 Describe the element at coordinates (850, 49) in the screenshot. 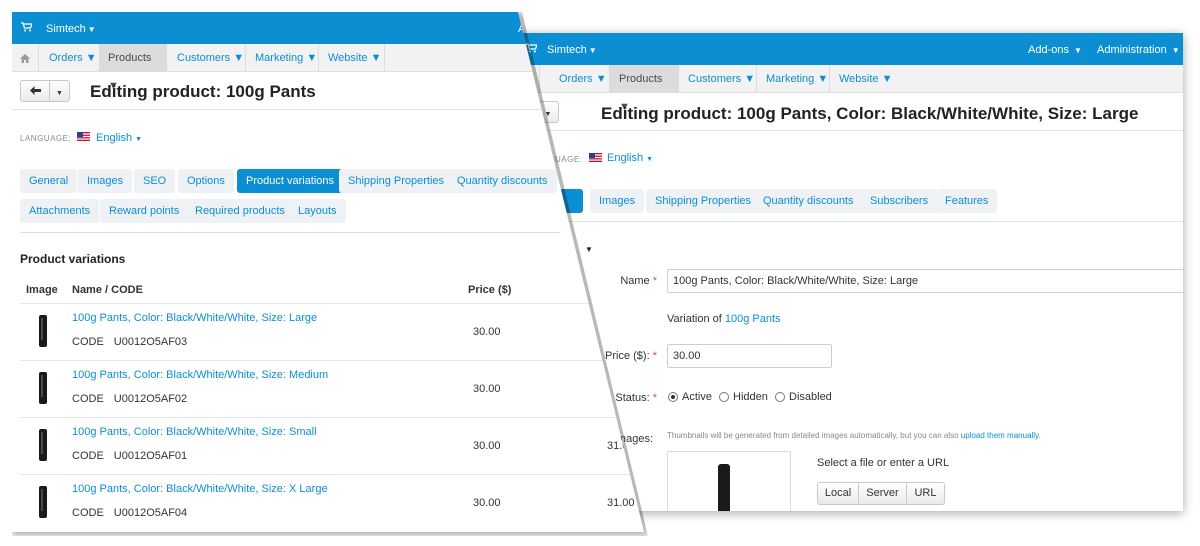

I see `back-topbar: Simtech ▼ Add-ons ▼ Administration ▼` at that location.